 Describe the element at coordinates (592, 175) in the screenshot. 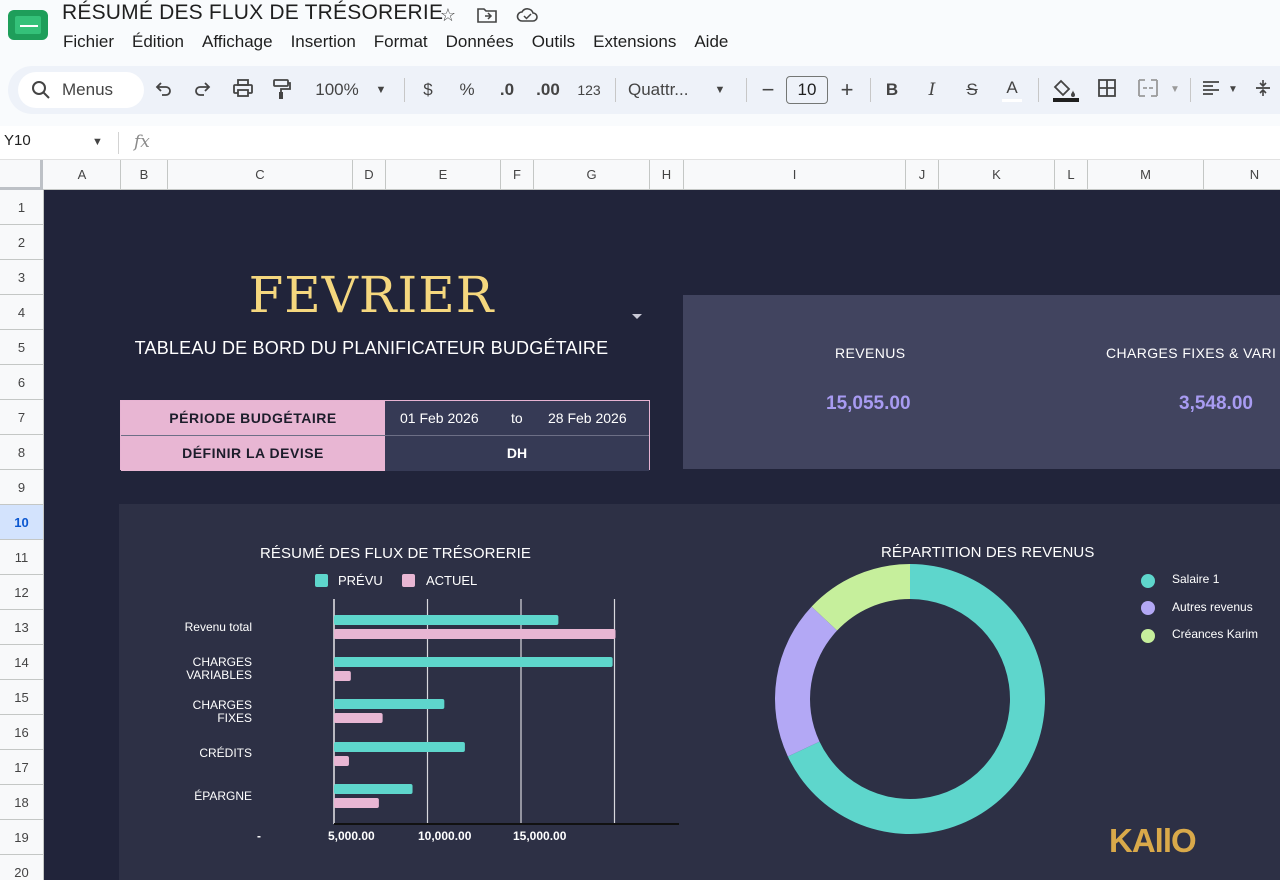

I see `column-header-g: G` at that location.